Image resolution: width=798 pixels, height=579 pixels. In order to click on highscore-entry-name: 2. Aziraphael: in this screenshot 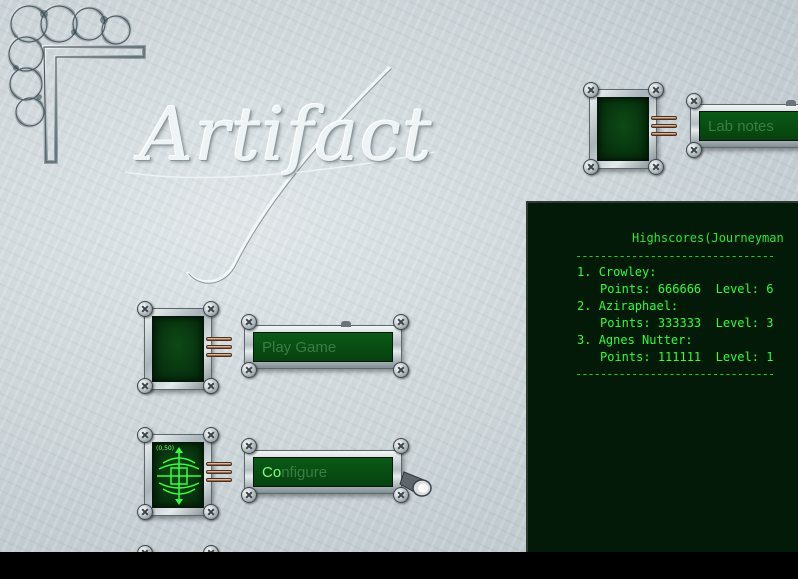, I will do `click(628, 306)`.